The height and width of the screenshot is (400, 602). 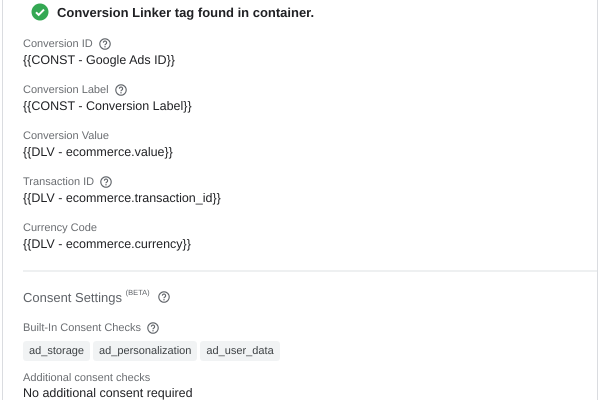 I want to click on field-label: Built-In Consent Checks, so click(x=82, y=328).